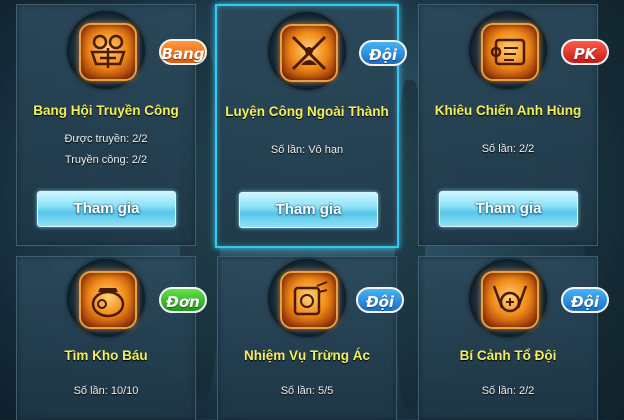 The image size is (624, 420). What do you see at coordinates (183, 300) in the screenshot?
I see `tag-solo: Đơn` at bounding box center [183, 300].